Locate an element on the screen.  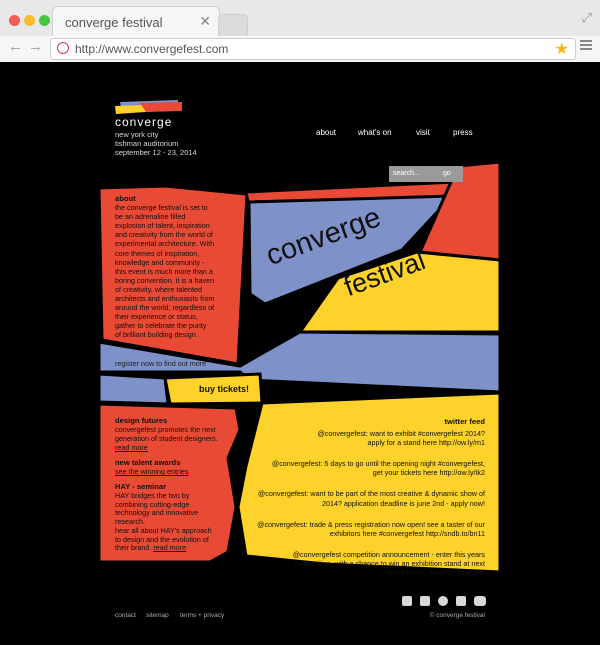
footer-contact: contact is located at coordinates (125, 615).